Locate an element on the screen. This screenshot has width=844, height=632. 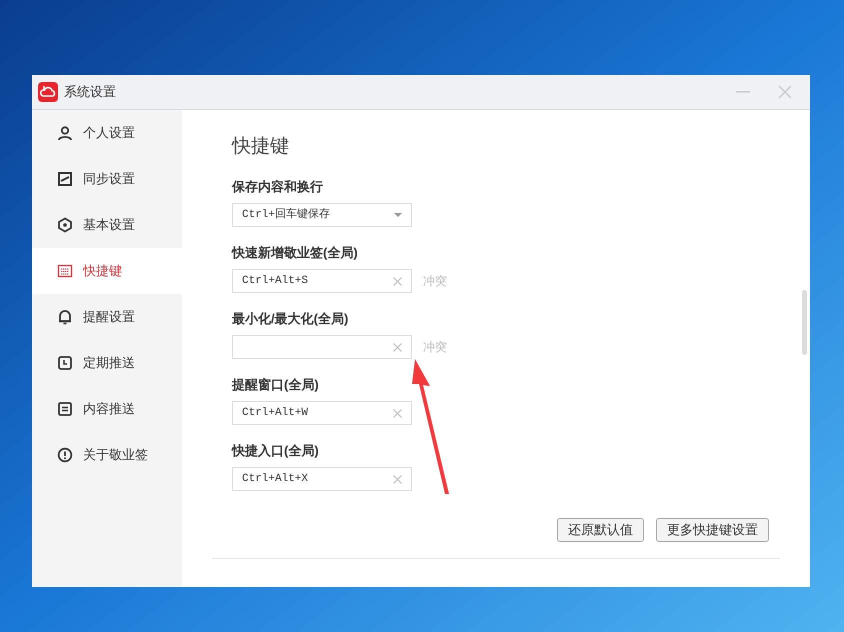
keyboard-icon is located at coordinates (65, 271).